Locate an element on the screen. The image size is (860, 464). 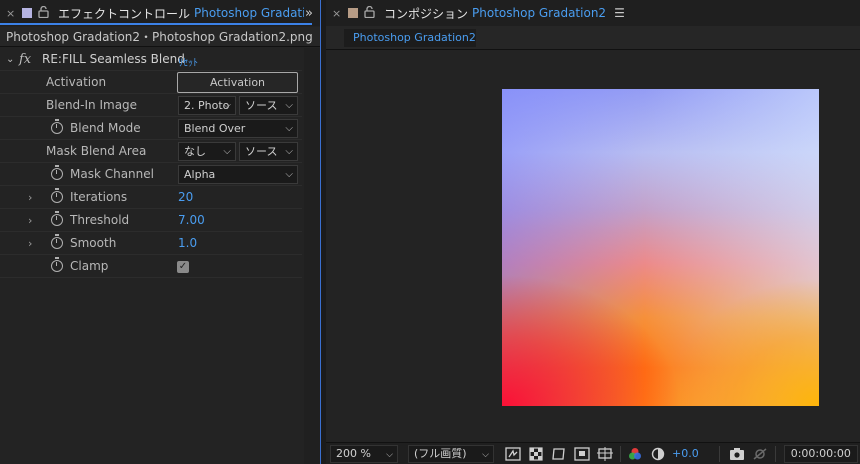
blend-mode-select: Blend Over ⌵ is located at coordinates (238, 128).